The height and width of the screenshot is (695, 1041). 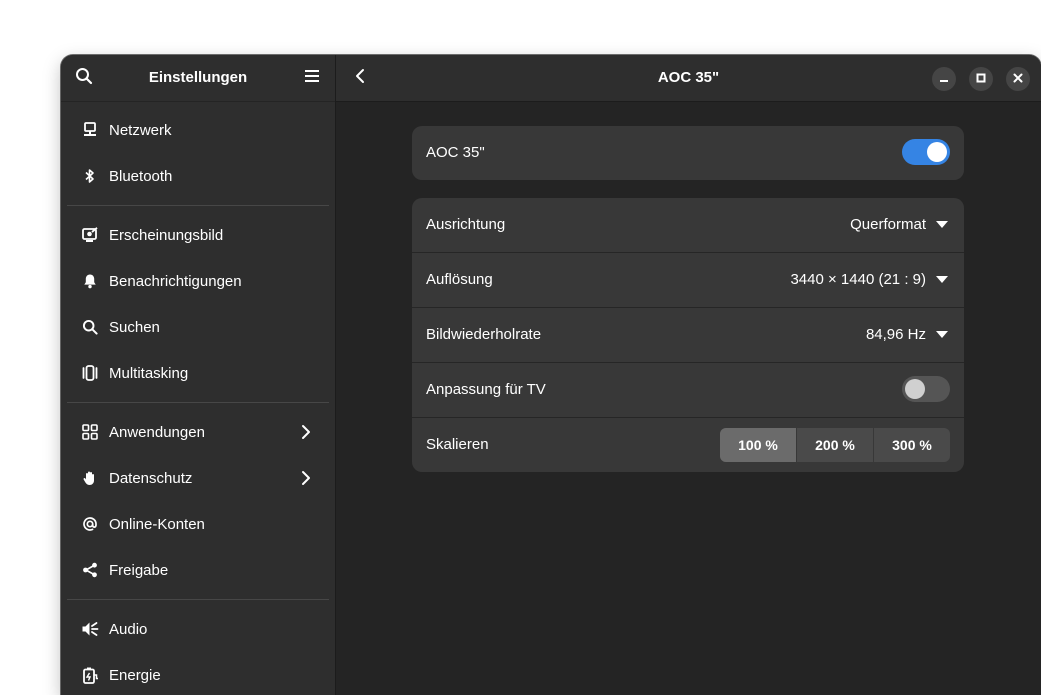 I want to click on sidebar-item-anwendungen: Anwendungen, so click(x=198, y=432).